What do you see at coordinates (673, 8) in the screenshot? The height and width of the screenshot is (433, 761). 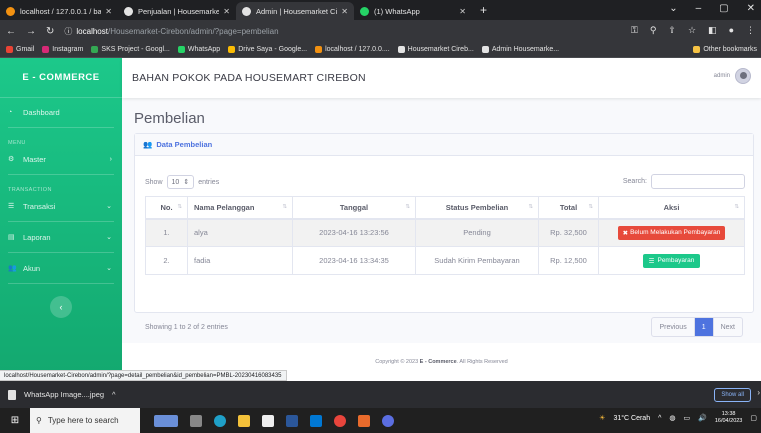 I see `tab-search-icon: ⌄` at bounding box center [673, 8].